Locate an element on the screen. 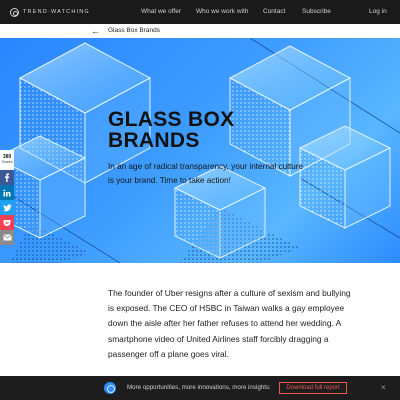  breadcrumb-label: Glass Box Brands is located at coordinates (134, 31).